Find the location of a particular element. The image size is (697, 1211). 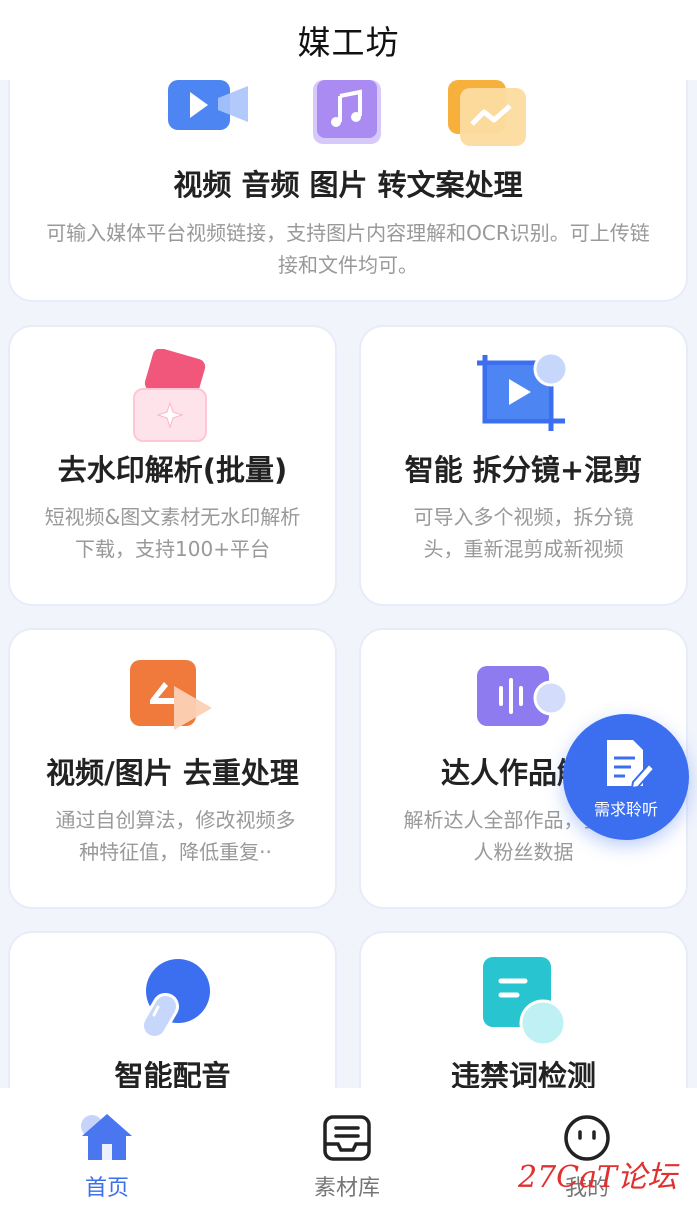

inbox-icon is located at coordinates (347, 1138).